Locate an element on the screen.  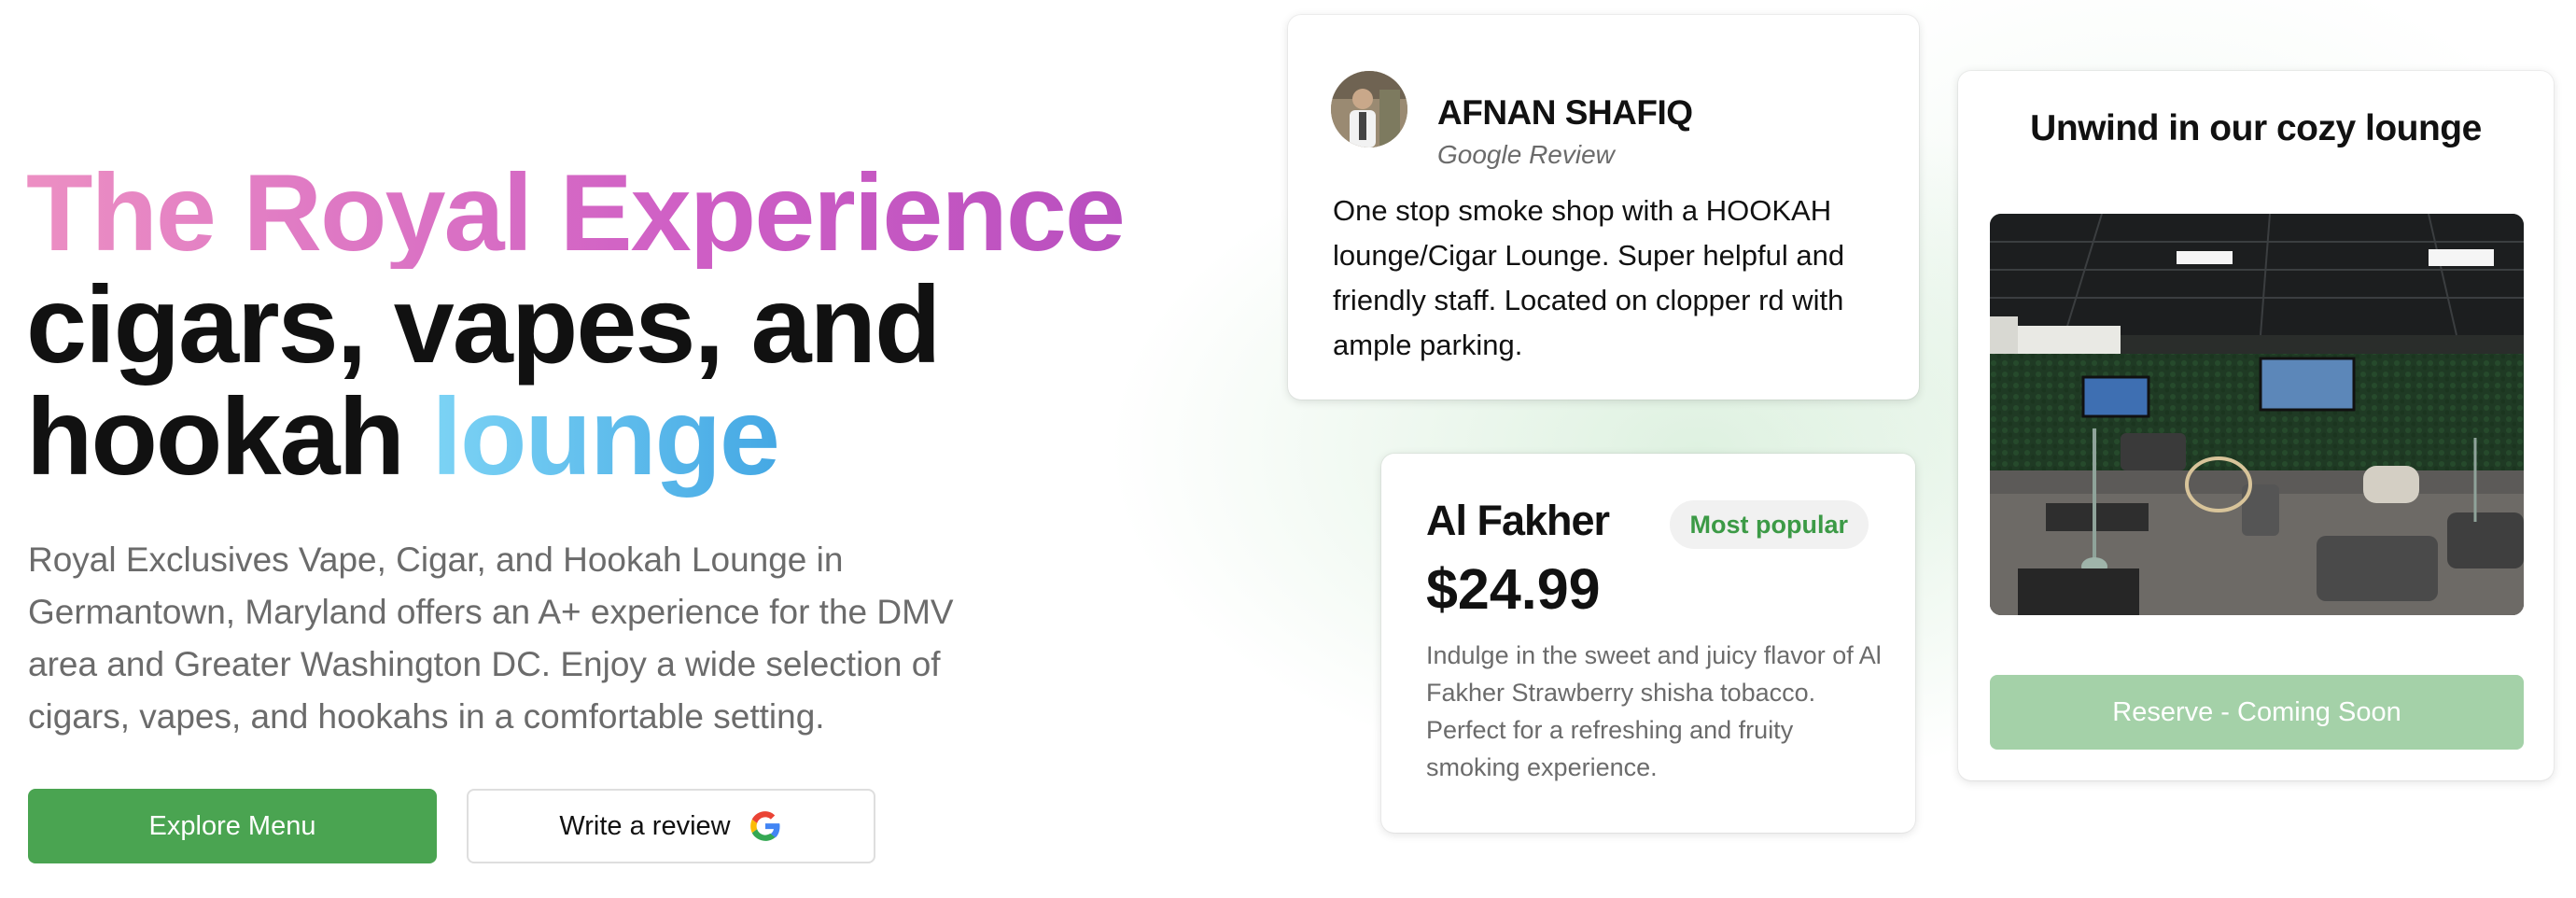
lounge-image is located at coordinates (2257, 415).